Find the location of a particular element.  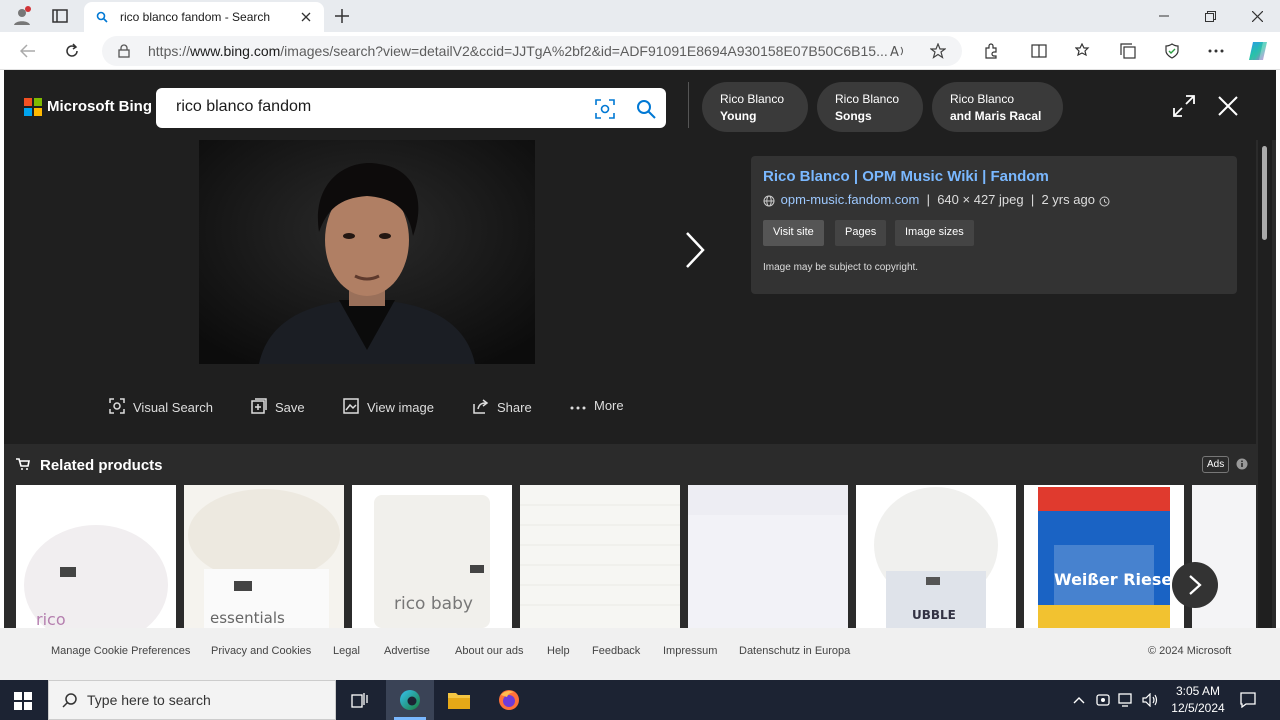

taskbar-edge is located at coordinates (410, 700).